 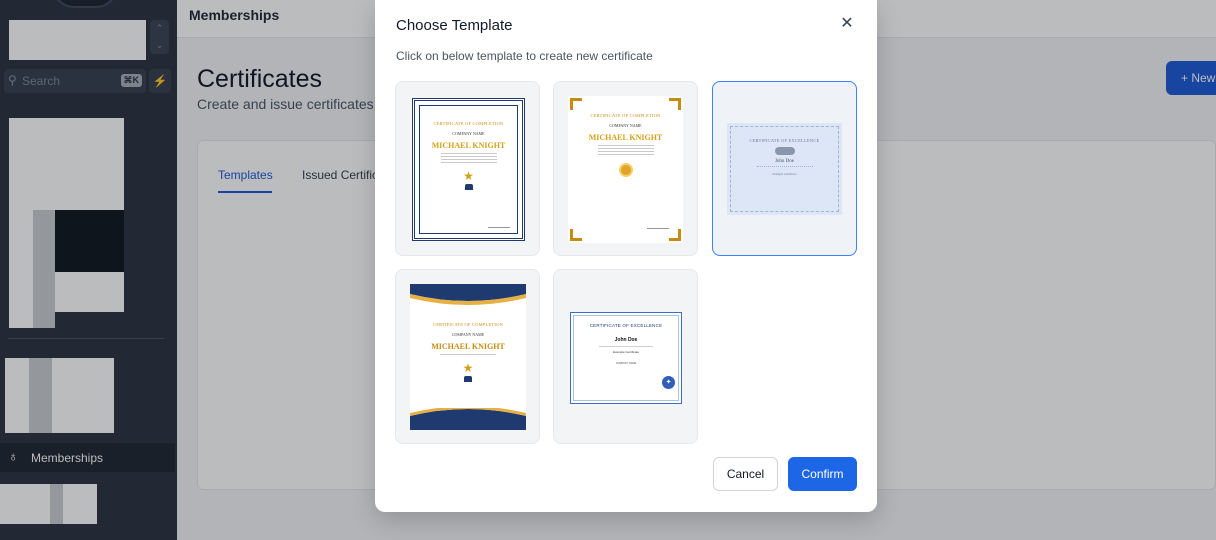 What do you see at coordinates (626, 340) in the screenshot?
I see `certificate-recipient: John Doe` at bounding box center [626, 340].